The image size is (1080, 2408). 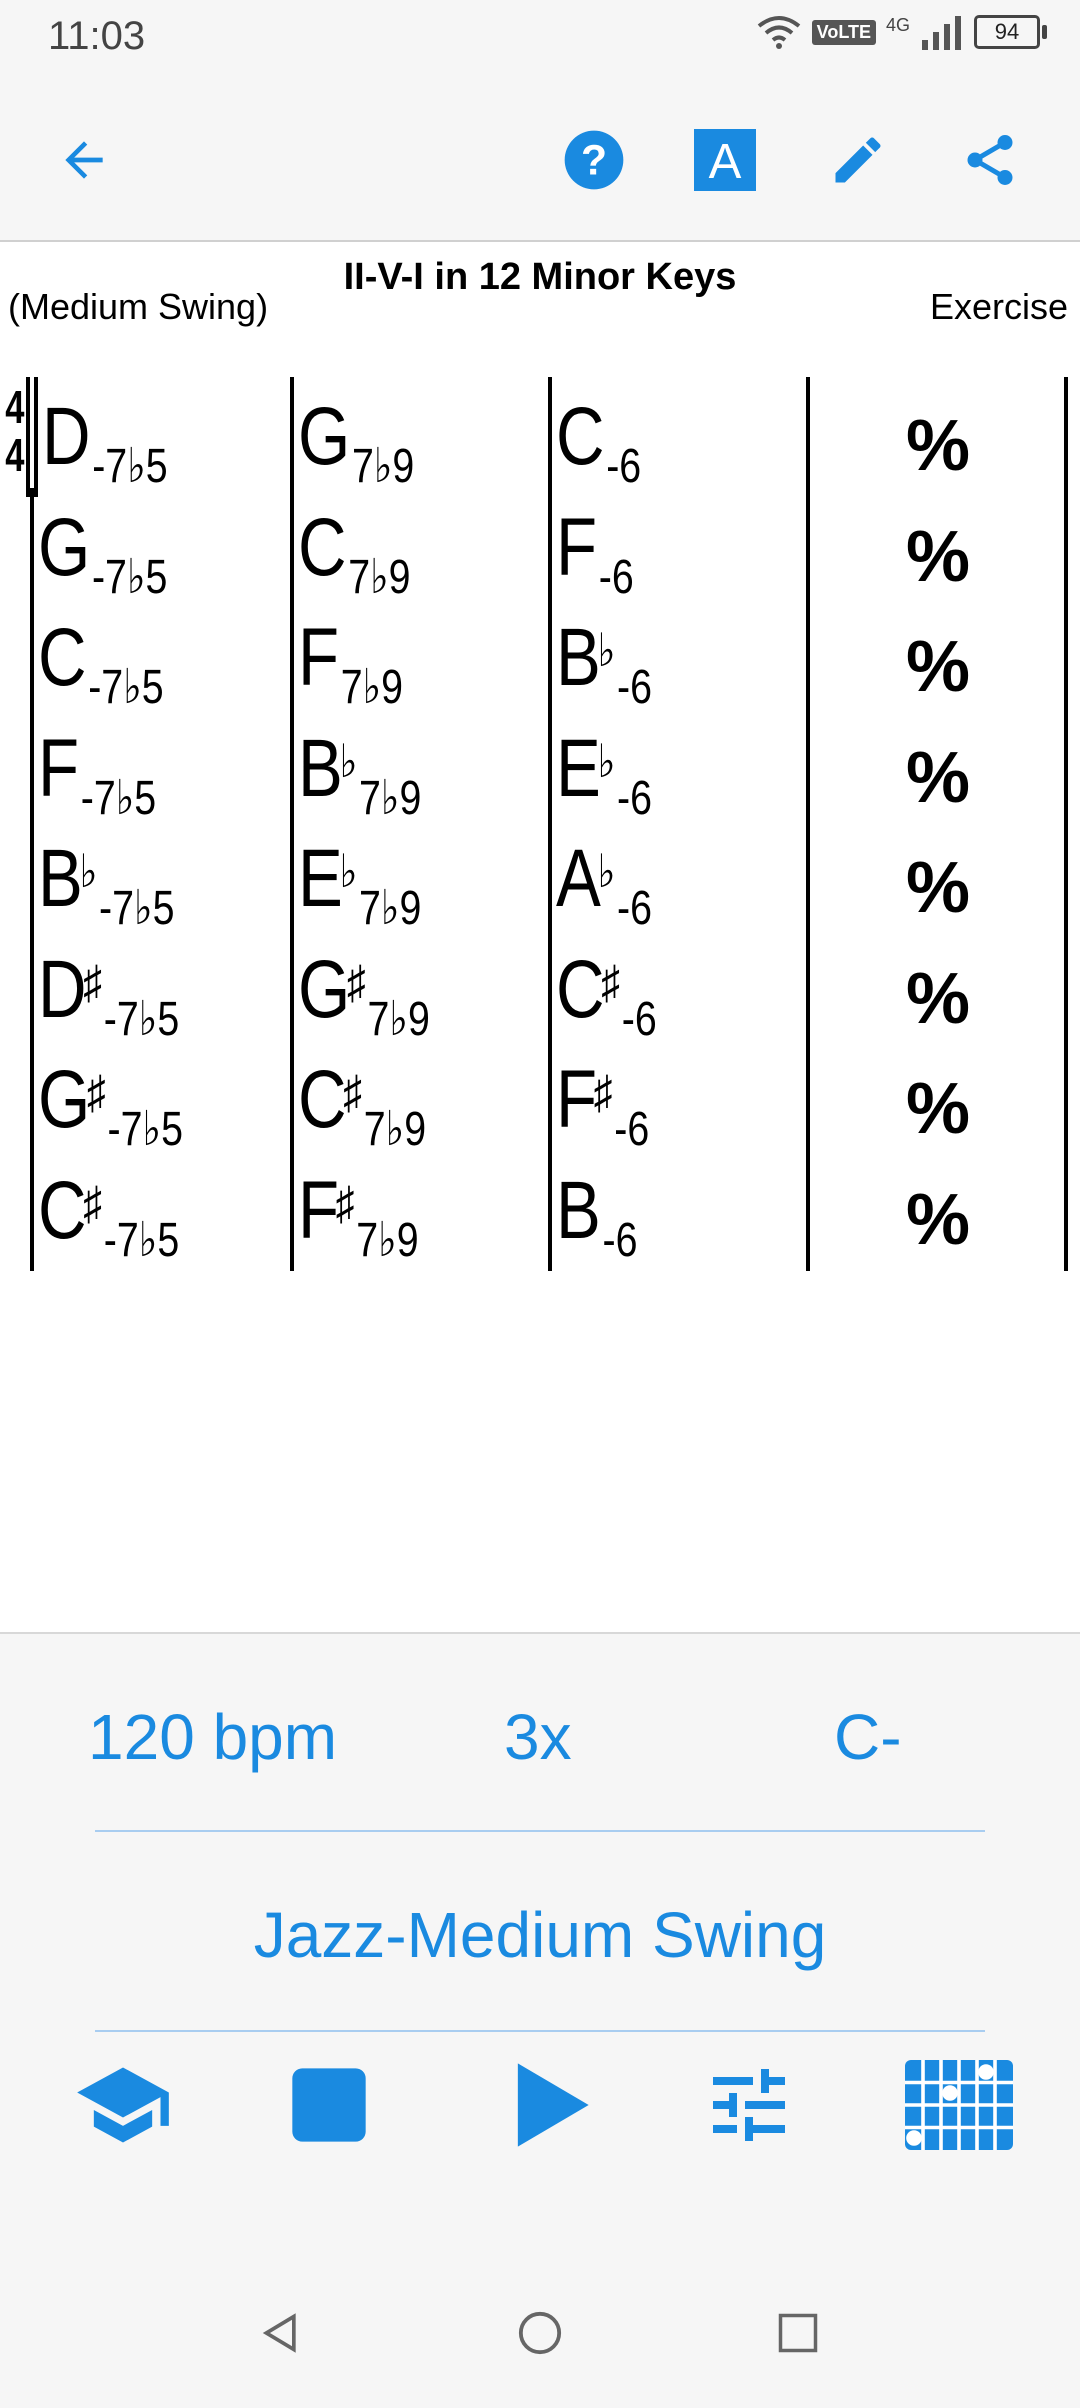 I want to click on chord-symbol: C-7♭5, so click(x=101, y=664).